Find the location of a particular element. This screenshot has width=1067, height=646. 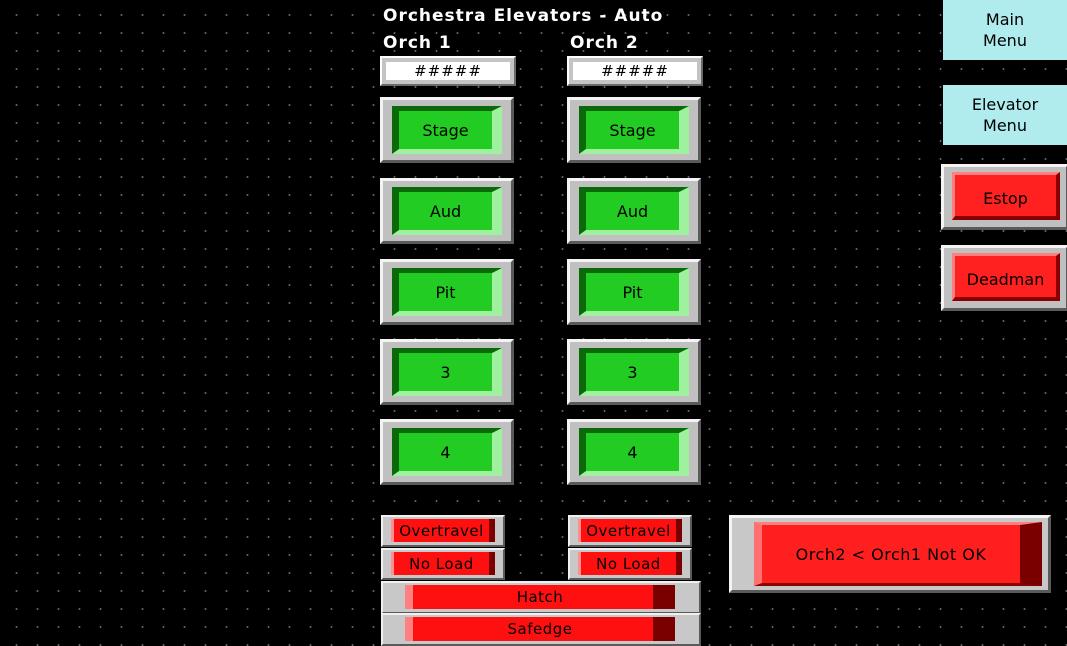

estop-button: Estop is located at coordinates (1004, 197).